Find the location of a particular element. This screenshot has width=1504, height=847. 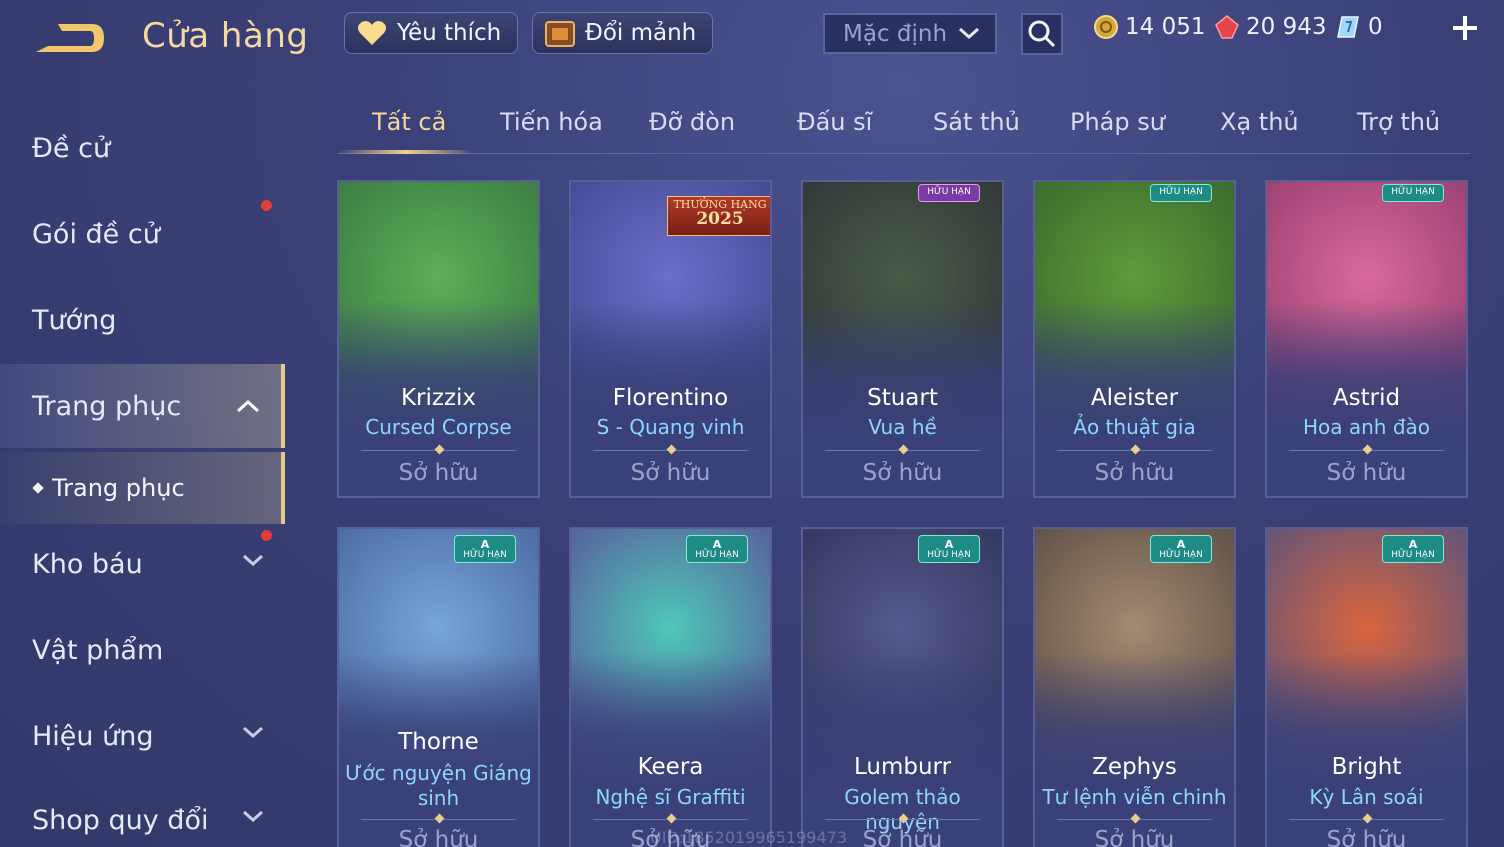

skin-name: Vua hề is located at coordinates (902, 427).